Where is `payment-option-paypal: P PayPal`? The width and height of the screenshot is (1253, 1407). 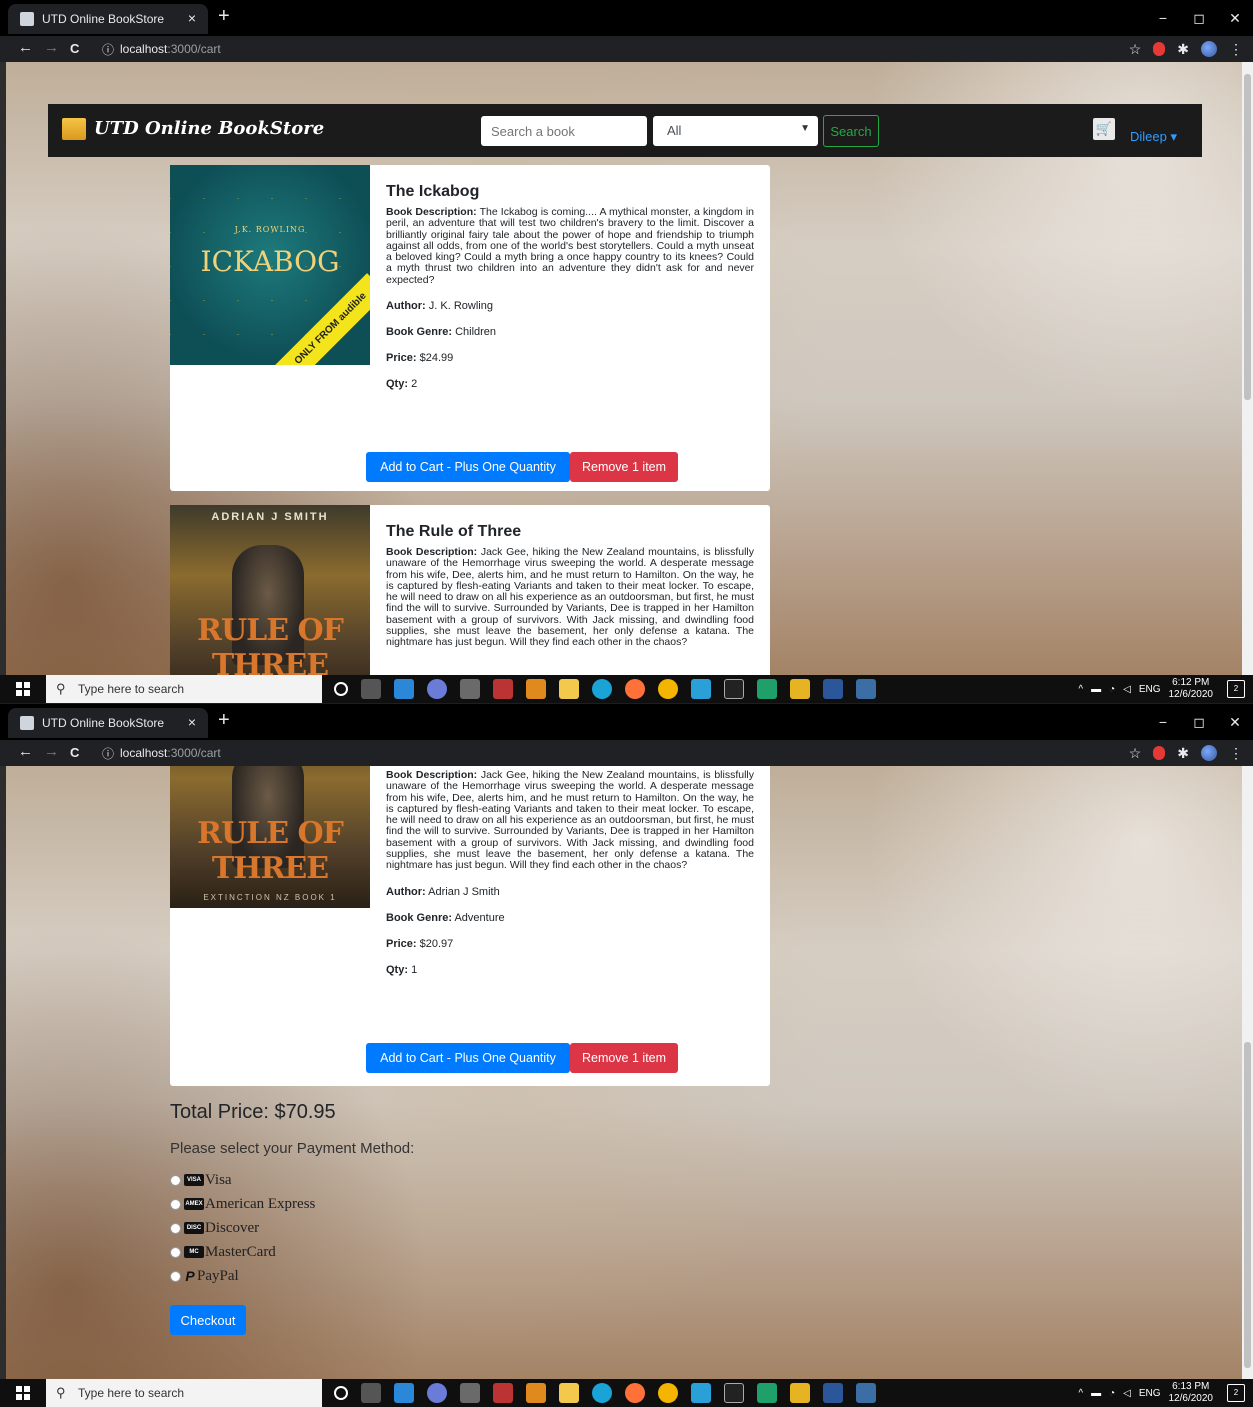 payment-option-paypal: P PayPal is located at coordinates (242, 1276).